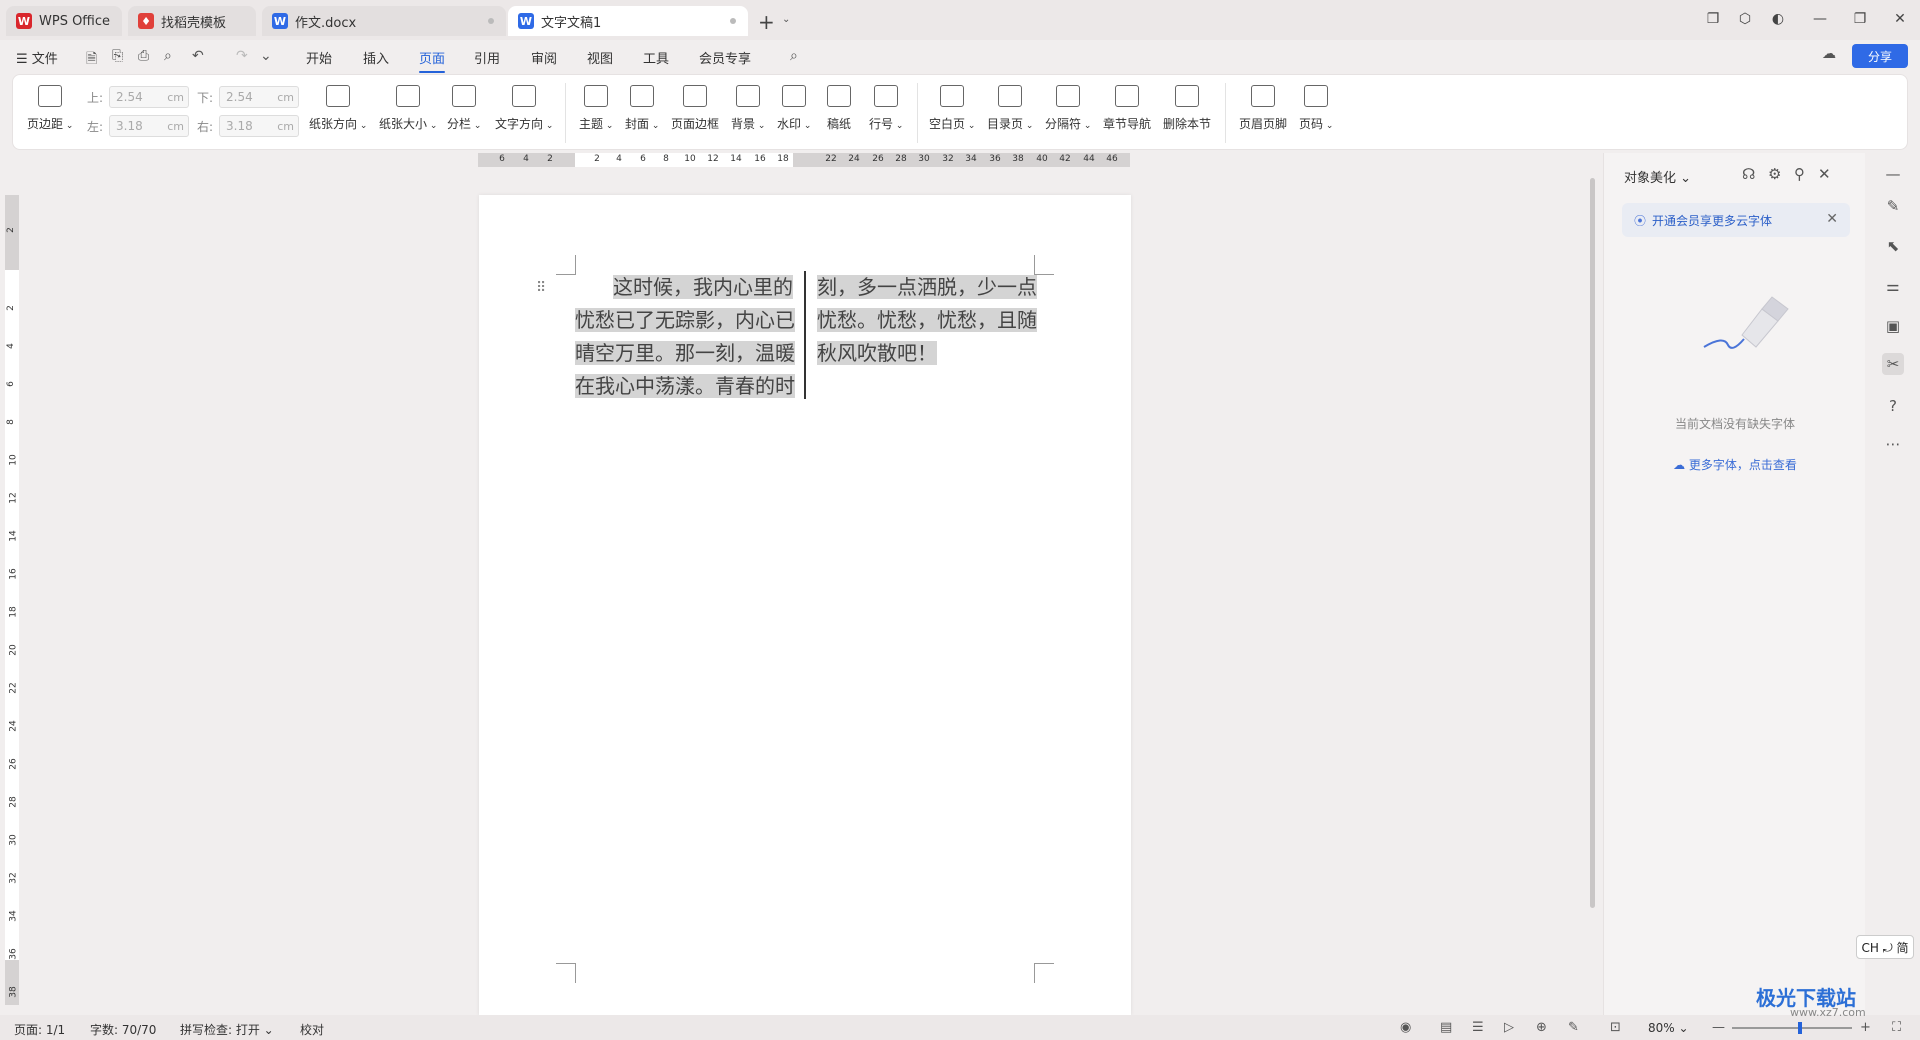  I want to click on pin-icon: ⚲, so click(1799, 174).